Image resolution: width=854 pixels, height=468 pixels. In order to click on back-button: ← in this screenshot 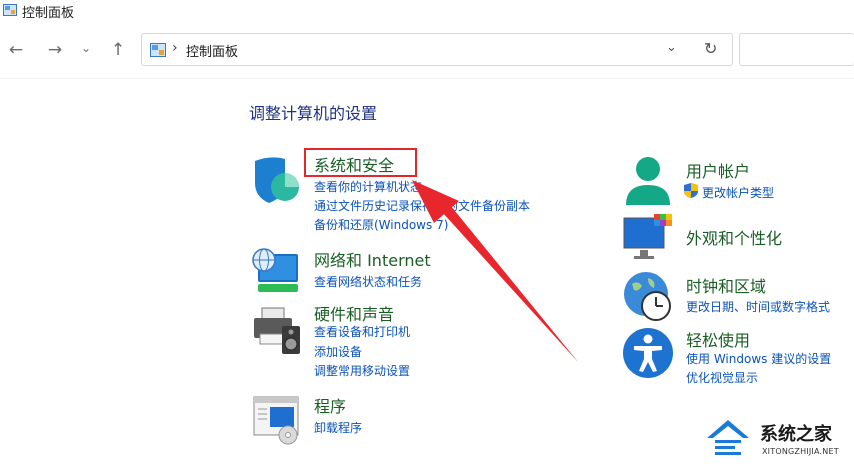, I will do `click(16, 50)`.